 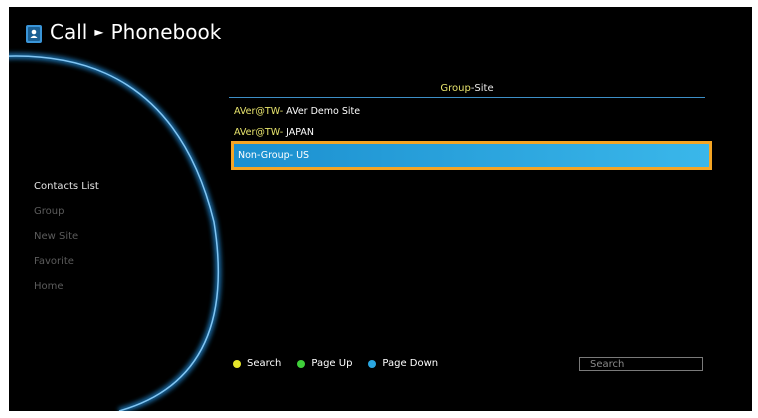 What do you see at coordinates (372, 363) in the screenshot?
I see `blue-key-icon` at bounding box center [372, 363].